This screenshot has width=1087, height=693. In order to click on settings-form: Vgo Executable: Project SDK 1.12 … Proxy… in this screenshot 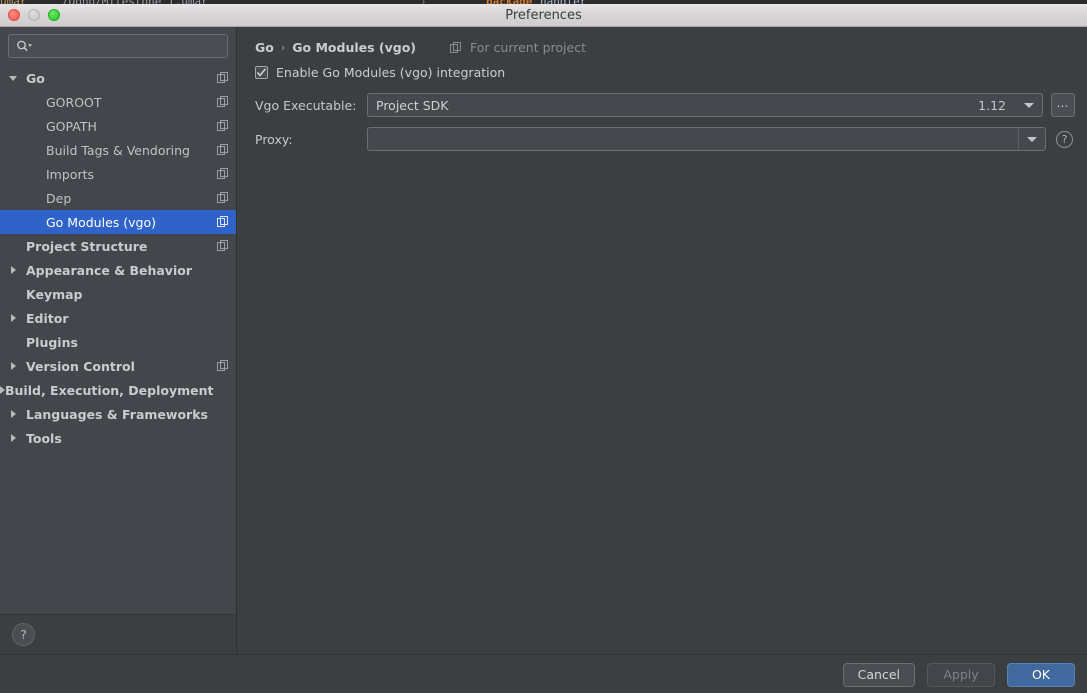, I will do `click(662, 122)`.